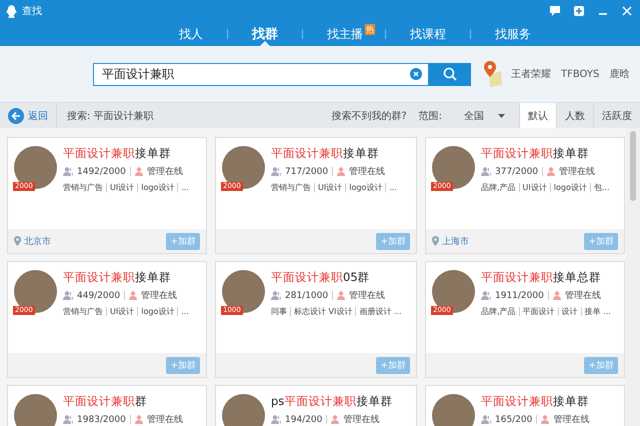  What do you see at coordinates (370, 29) in the screenshot?
I see `hot-badge: 热` at bounding box center [370, 29].